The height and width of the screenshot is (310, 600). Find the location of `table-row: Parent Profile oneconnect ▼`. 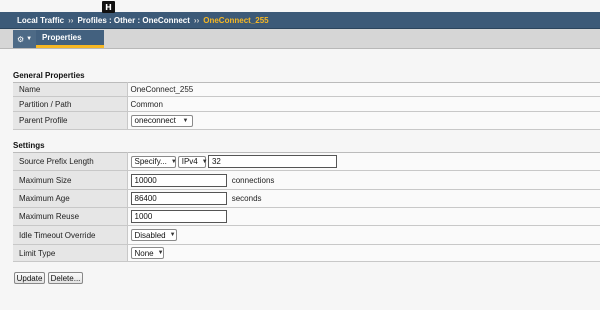

table-row: Parent Profile oneconnect ▼ is located at coordinates (306, 120).